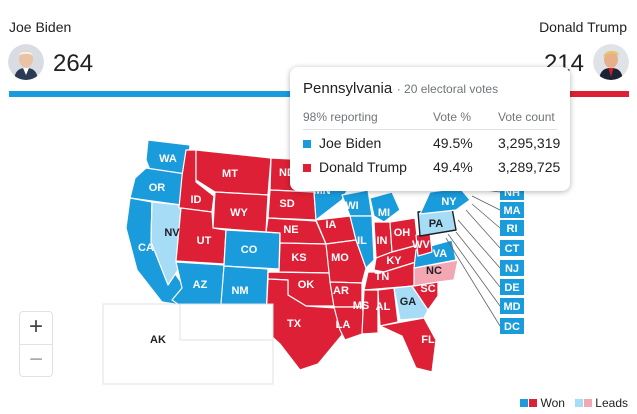  Describe the element at coordinates (449, 202) in the screenshot. I see `state-label-ny: NY` at that location.